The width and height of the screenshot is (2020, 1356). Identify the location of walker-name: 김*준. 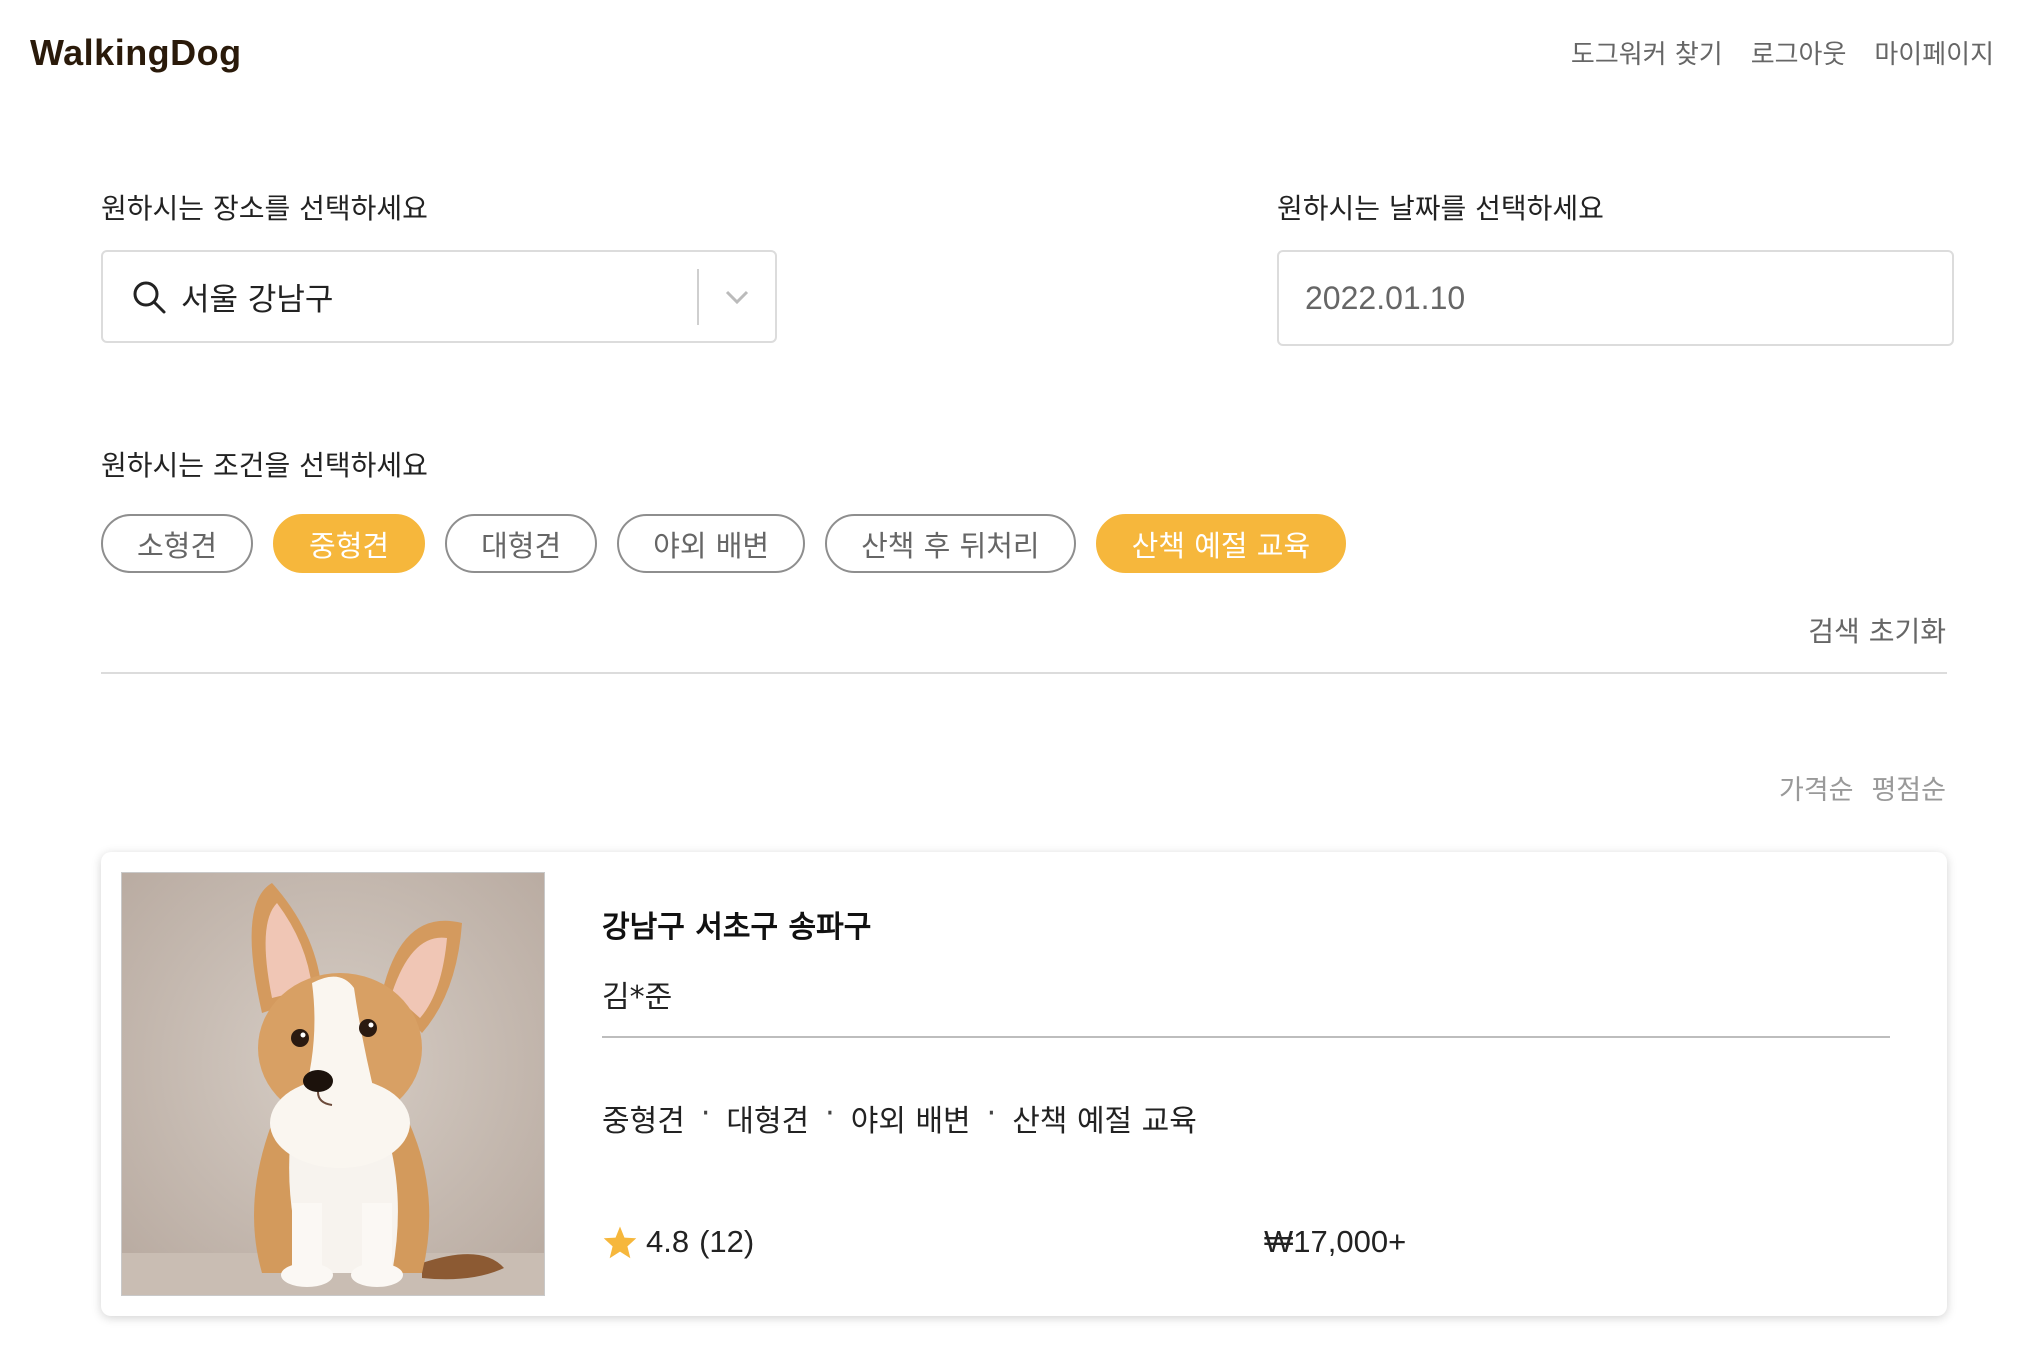
(637, 997).